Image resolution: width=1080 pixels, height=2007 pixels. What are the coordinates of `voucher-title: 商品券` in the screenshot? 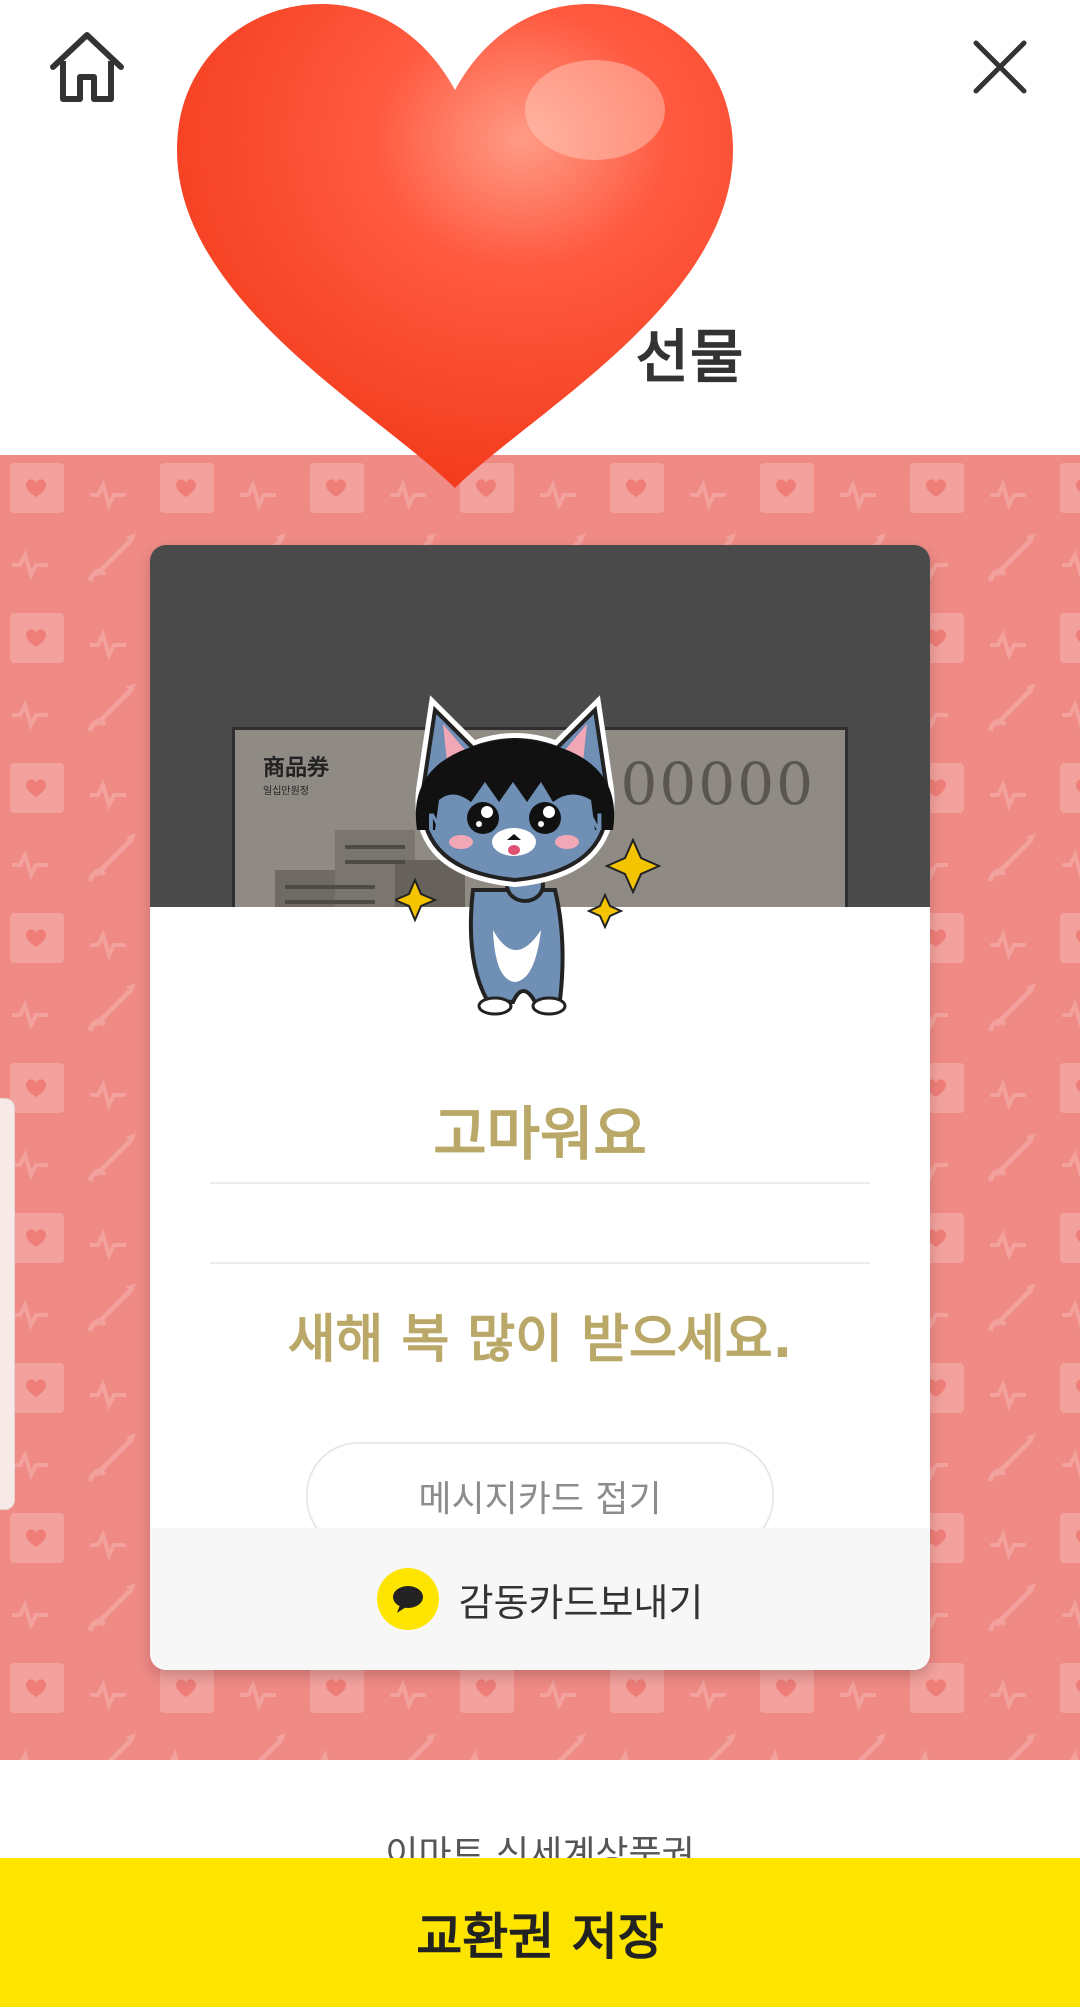 It's located at (296, 768).